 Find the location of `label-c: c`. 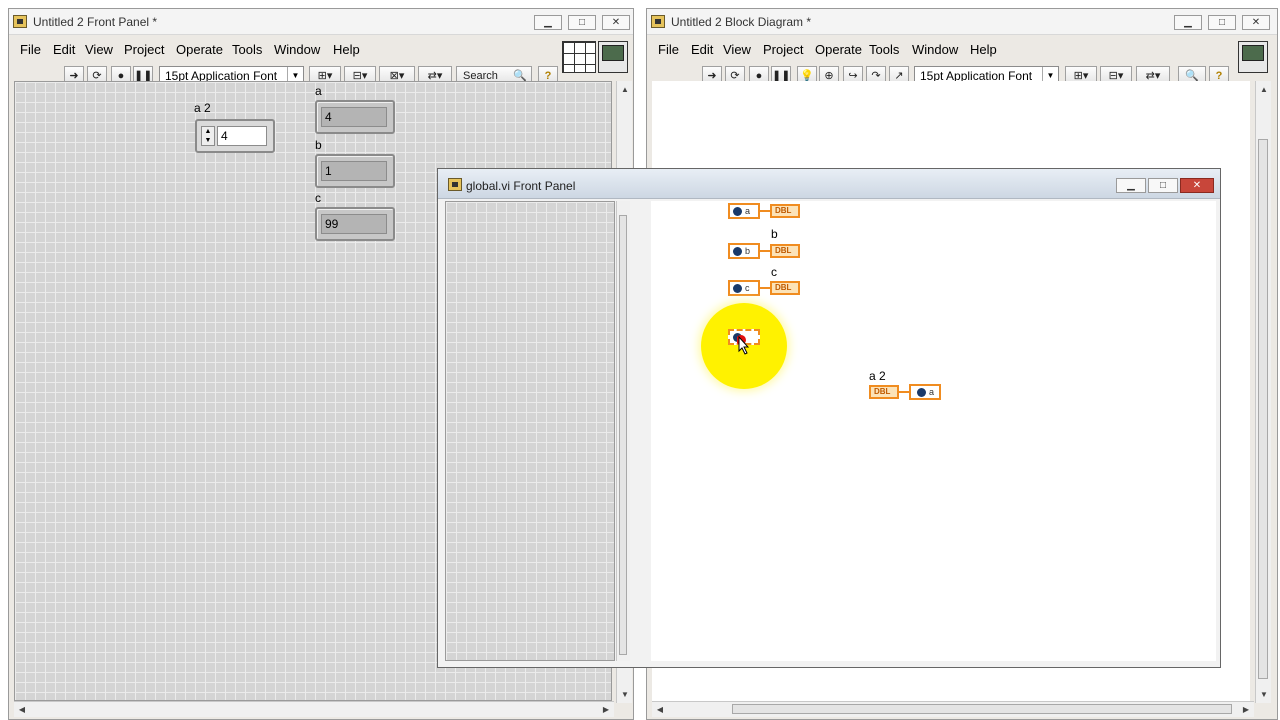

label-c: c is located at coordinates (774, 272).